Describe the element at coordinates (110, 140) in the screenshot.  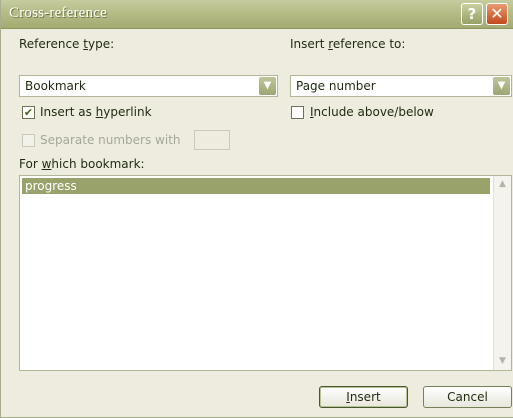
I see `separate-numbers-label: Separate numbers with` at that location.